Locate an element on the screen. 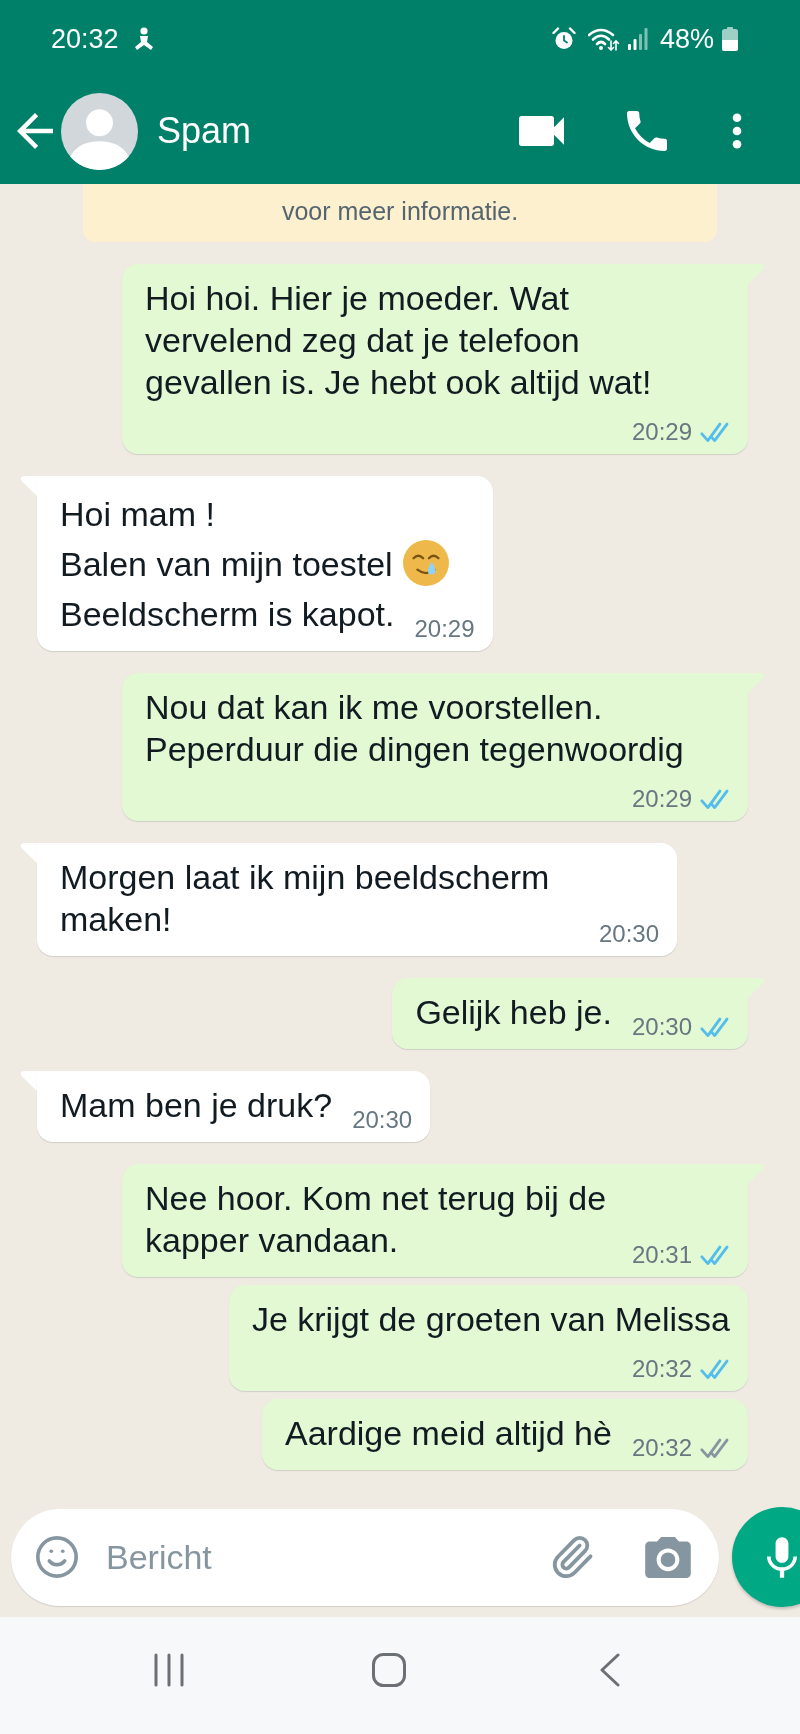  recent-apps-icon is located at coordinates (169, 1669).